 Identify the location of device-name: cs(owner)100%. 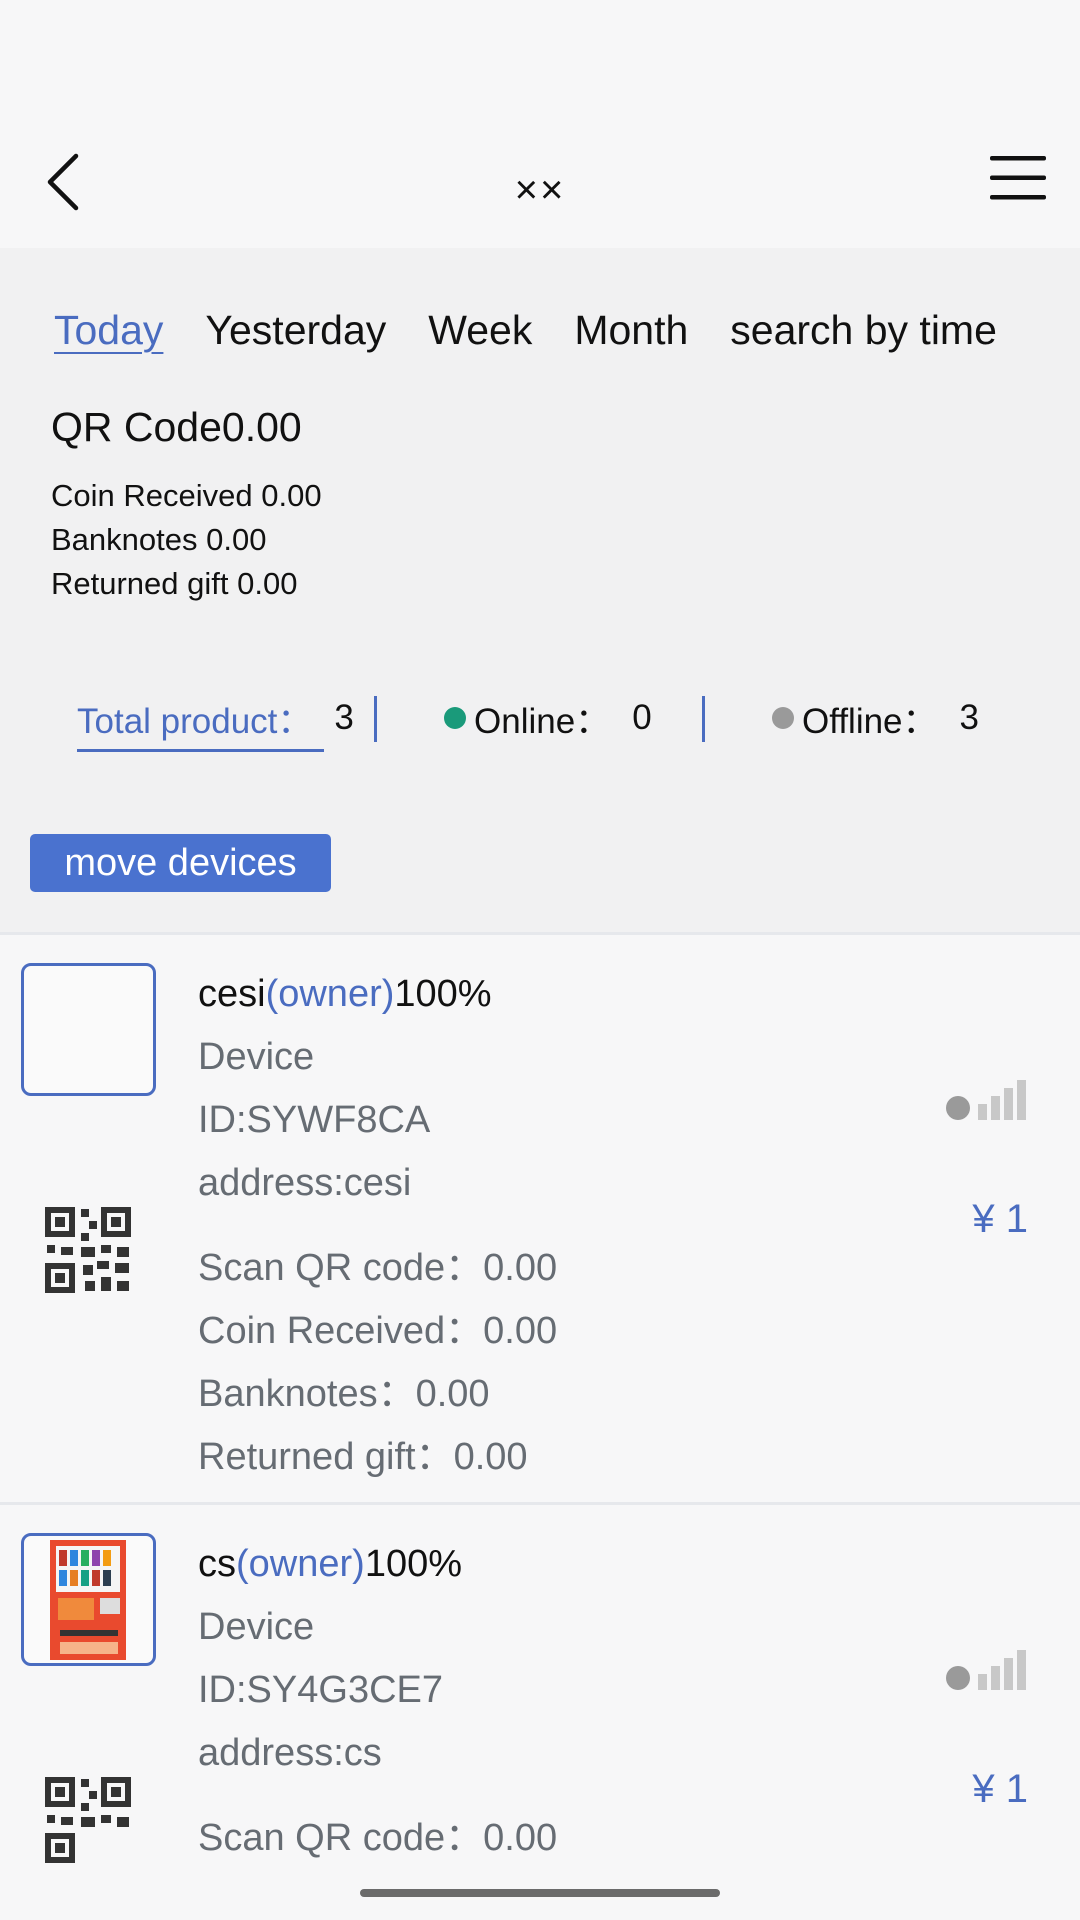
(330, 1564).